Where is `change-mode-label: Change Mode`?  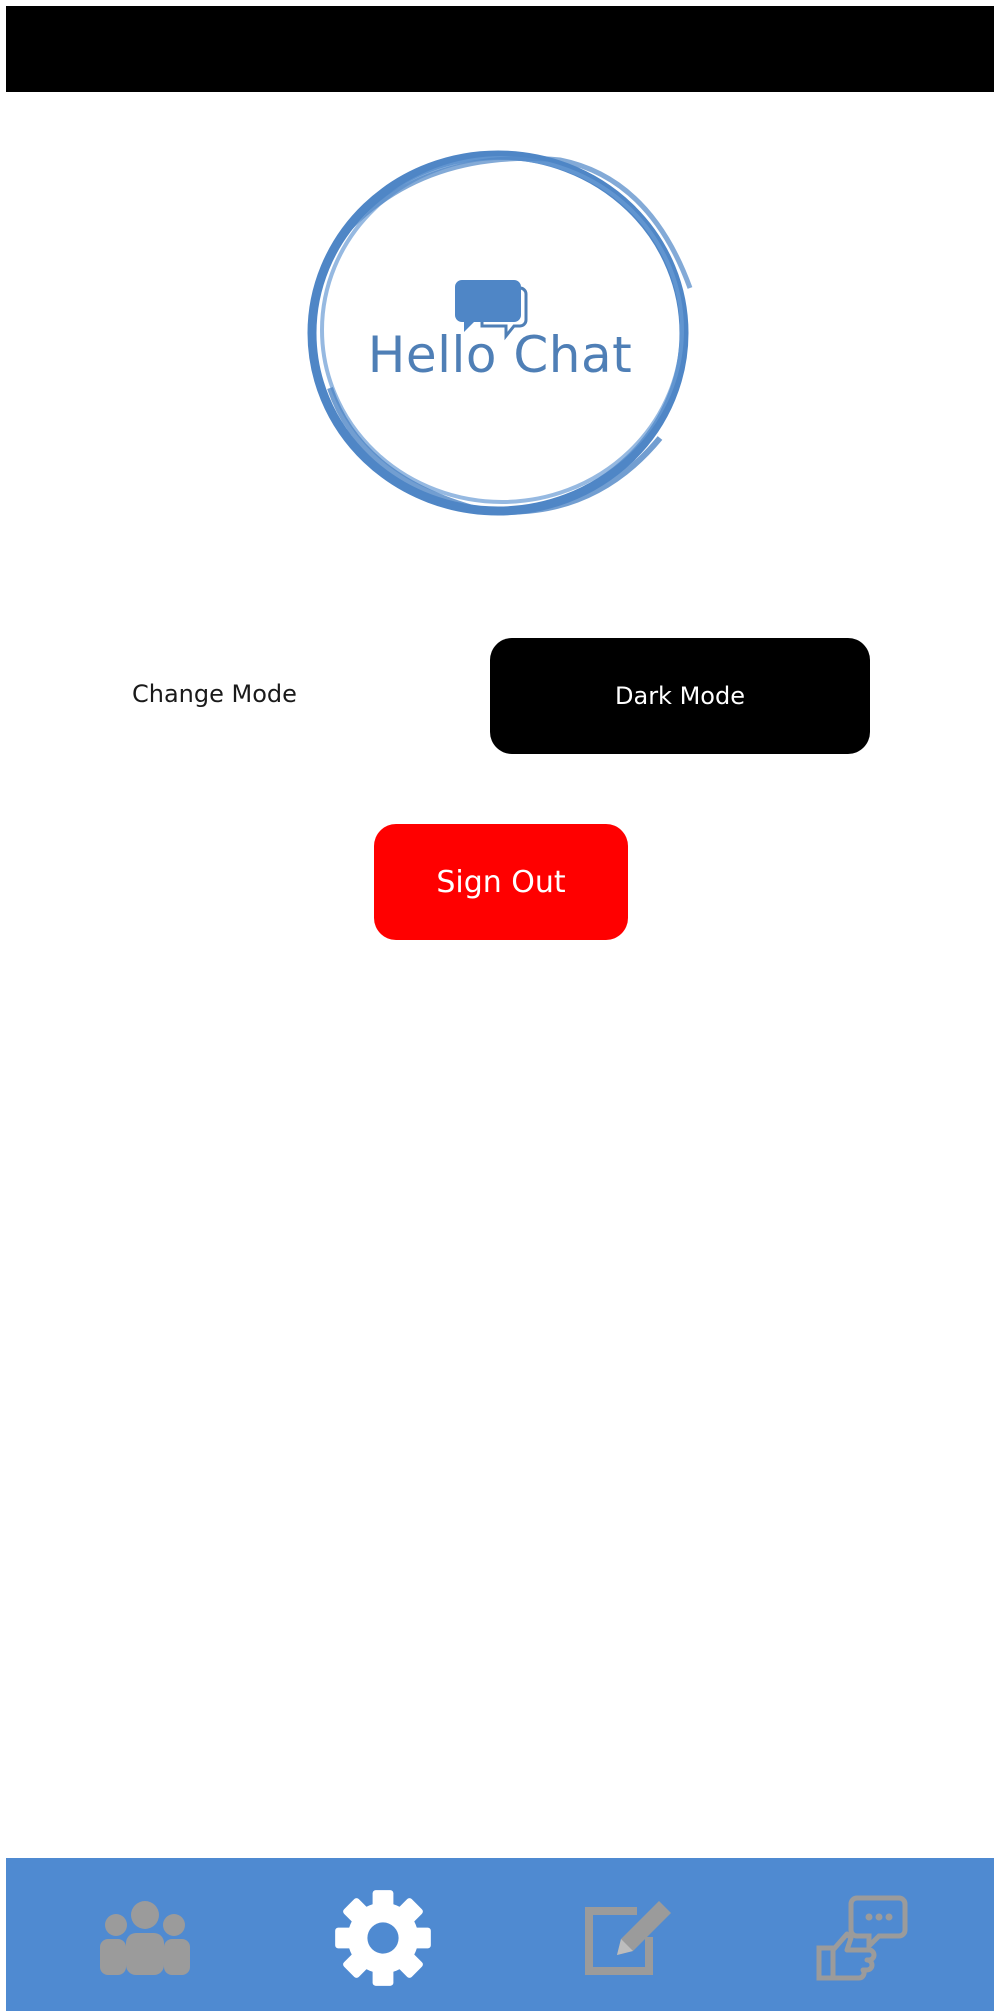
change-mode-label: Change Mode is located at coordinates (214, 694).